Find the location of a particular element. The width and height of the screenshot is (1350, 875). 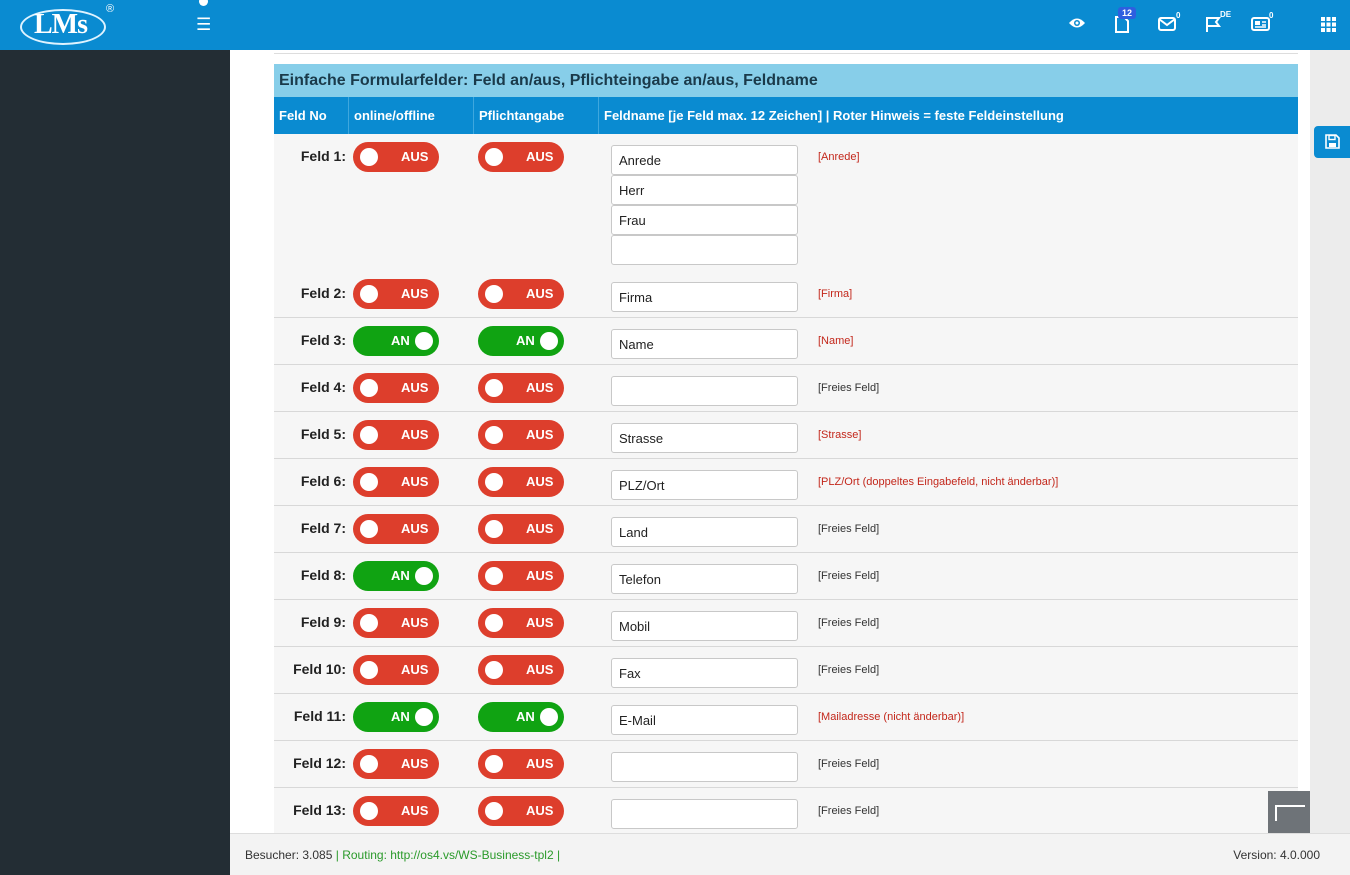

field-row: Feld 13: AUS AUS [Freies Feld] is located at coordinates (786, 810).